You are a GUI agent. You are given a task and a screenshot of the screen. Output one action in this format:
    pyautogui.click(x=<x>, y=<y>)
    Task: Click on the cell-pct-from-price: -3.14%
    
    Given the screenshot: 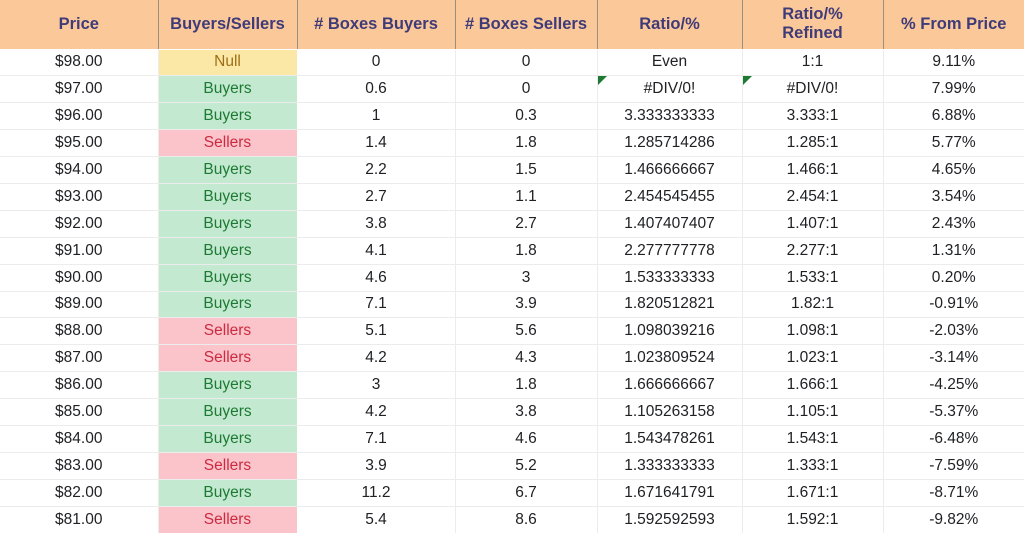 What is the action you would take?
    pyautogui.click(x=953, y=358)
    